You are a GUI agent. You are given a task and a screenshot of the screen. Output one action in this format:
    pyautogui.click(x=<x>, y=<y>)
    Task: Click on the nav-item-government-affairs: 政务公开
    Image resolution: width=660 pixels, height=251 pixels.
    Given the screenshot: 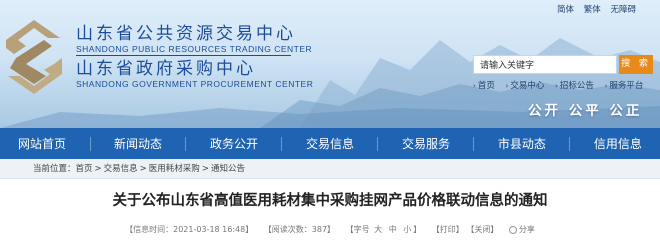 What is the action you would take?
    pyautogui.click(x=234, y=143)
    